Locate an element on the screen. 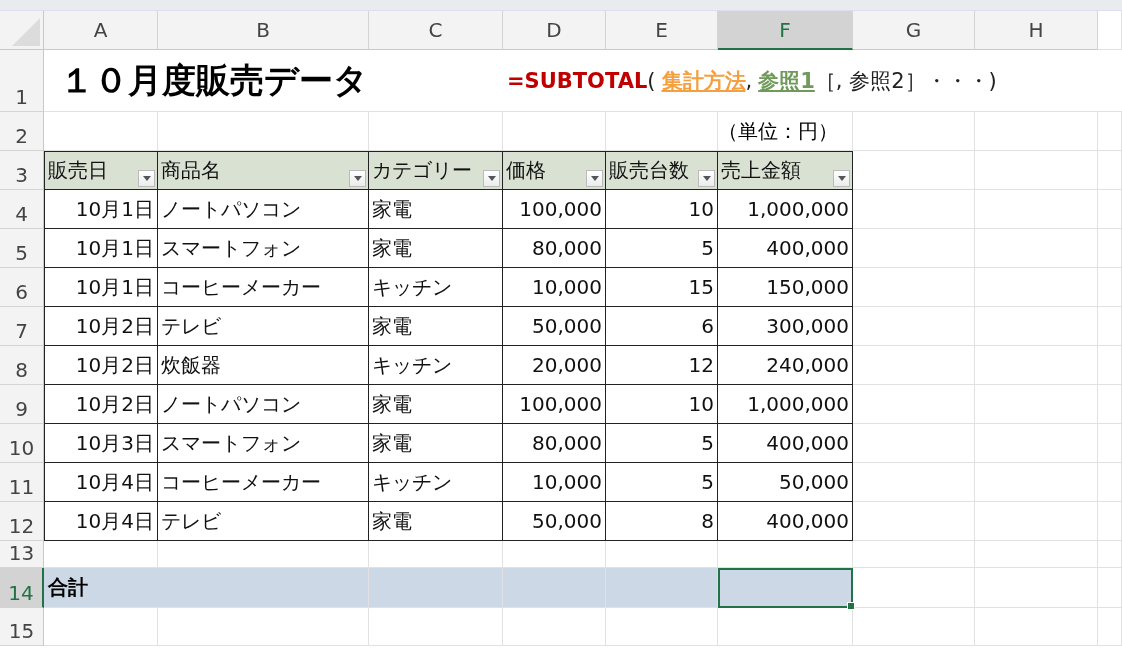  formula-text: =SUBTOTAL( 集計方法, 参照1［, 参照2］・・・) is located at coordinates (812, 81).